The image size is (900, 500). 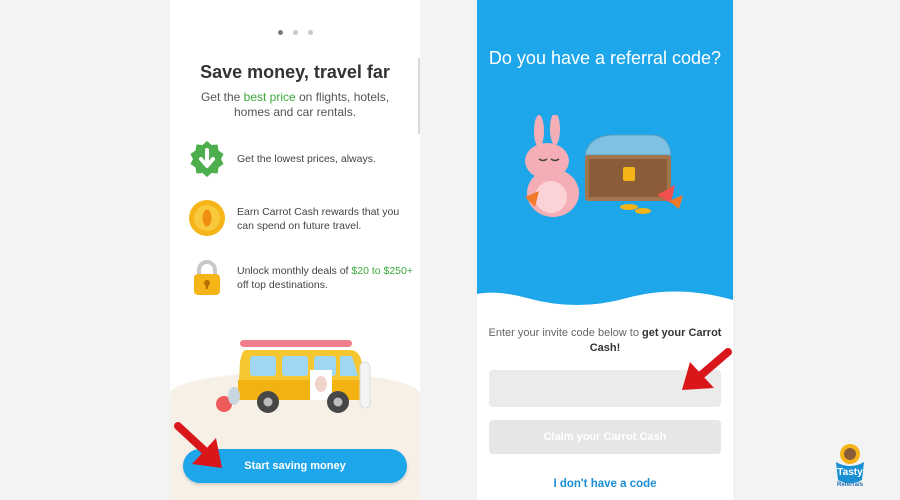 What do you see at coordinates (850, 466) in the screenshot?
I see `tasty-referrals-logo: Tasty Referrals` at bounding box center [850, 466].